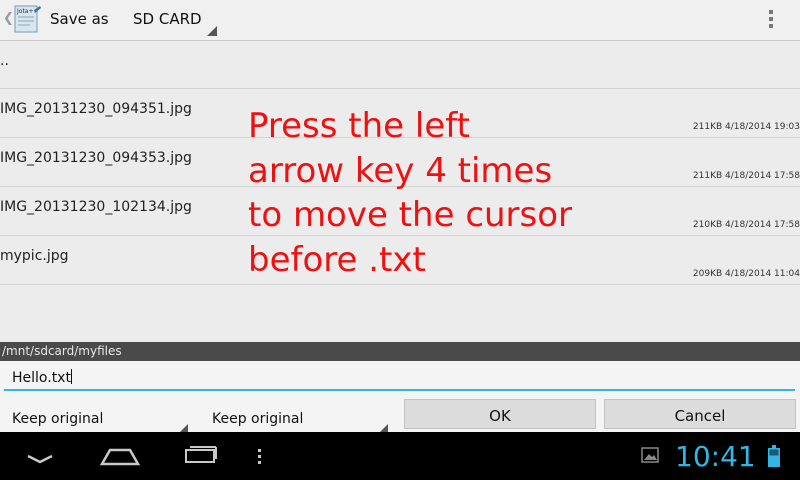 The width and height of the screenshot is (800, 480). Describe the element at coordinates (650, 455) in the screenshot. I see `image-notification-icon` at that location.